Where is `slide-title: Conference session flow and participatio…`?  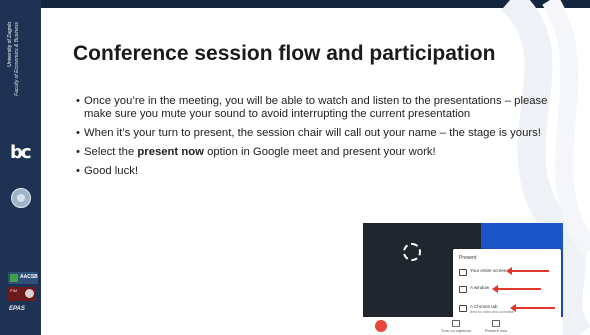 slide-title: Conference session flow and participatio… is located at coordinates (284, 53).